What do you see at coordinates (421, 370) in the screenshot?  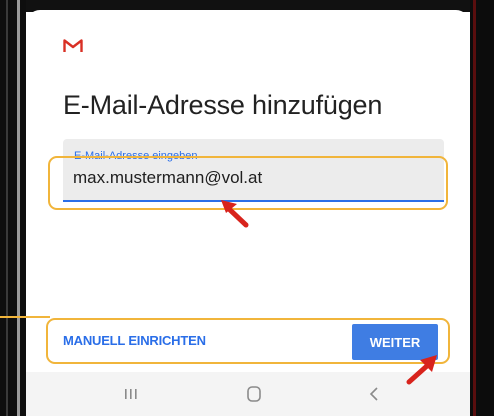 I see `annotation-arrow-next` at bounding box center [421, 370].